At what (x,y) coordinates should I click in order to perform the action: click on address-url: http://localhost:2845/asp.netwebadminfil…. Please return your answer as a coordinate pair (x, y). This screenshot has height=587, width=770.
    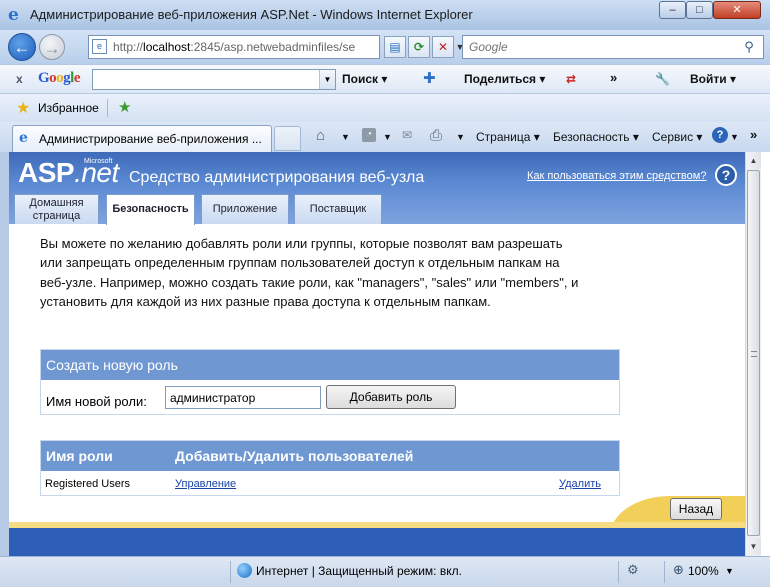
    Looking at the image, I should click on (238, 47).